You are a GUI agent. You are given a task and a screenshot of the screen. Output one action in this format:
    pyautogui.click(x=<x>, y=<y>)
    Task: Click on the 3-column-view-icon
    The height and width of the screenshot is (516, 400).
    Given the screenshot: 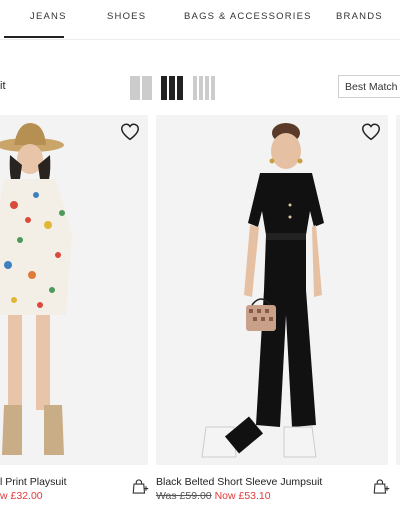 What is the action you would take?
    pyautogui.click(x=172, y=88)
    